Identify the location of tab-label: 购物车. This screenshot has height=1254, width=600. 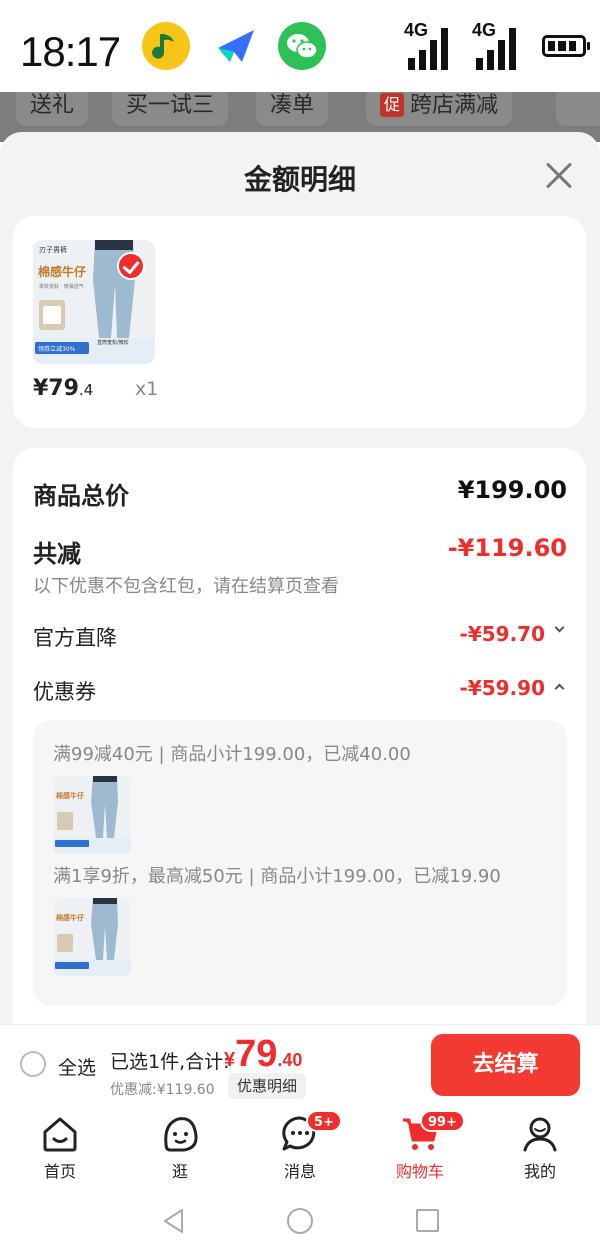
(419, 1171).